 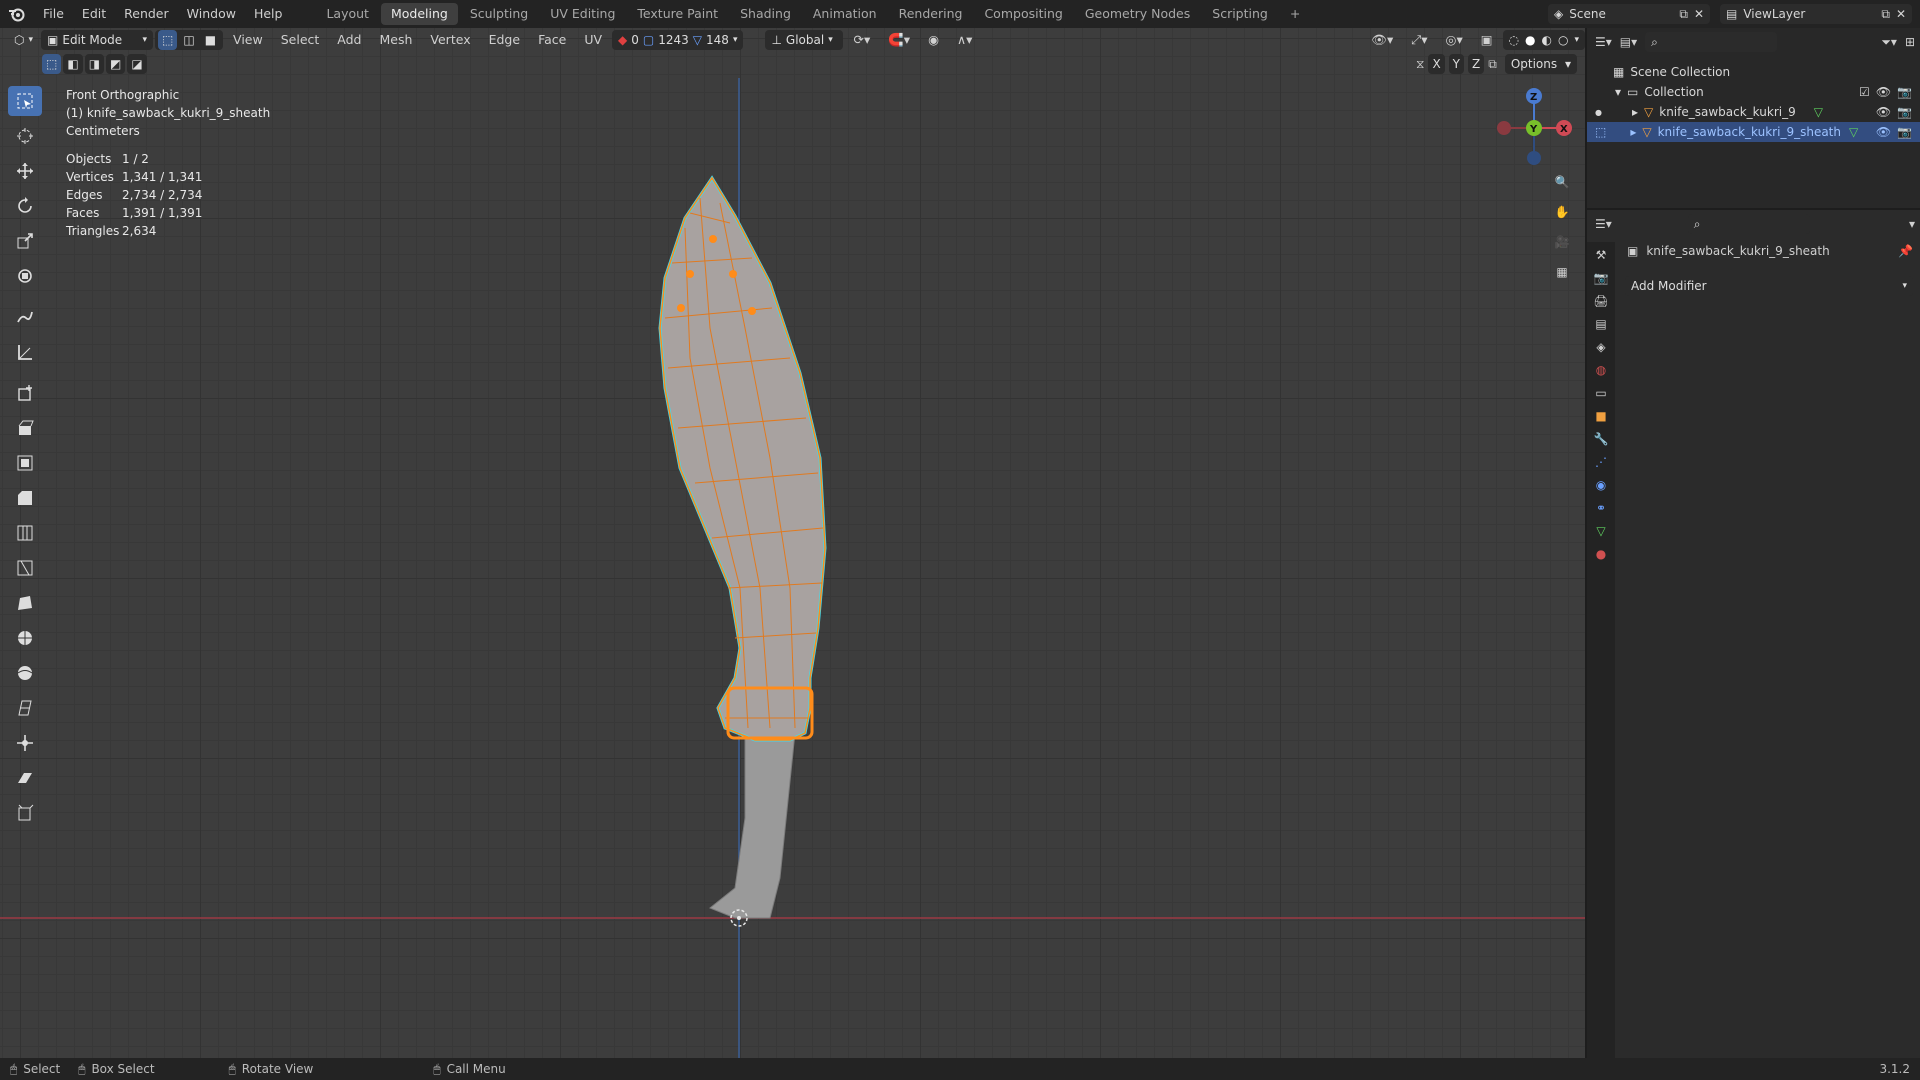 I want to click on select-extend-icon: ◧, so click(x=73, y=64).